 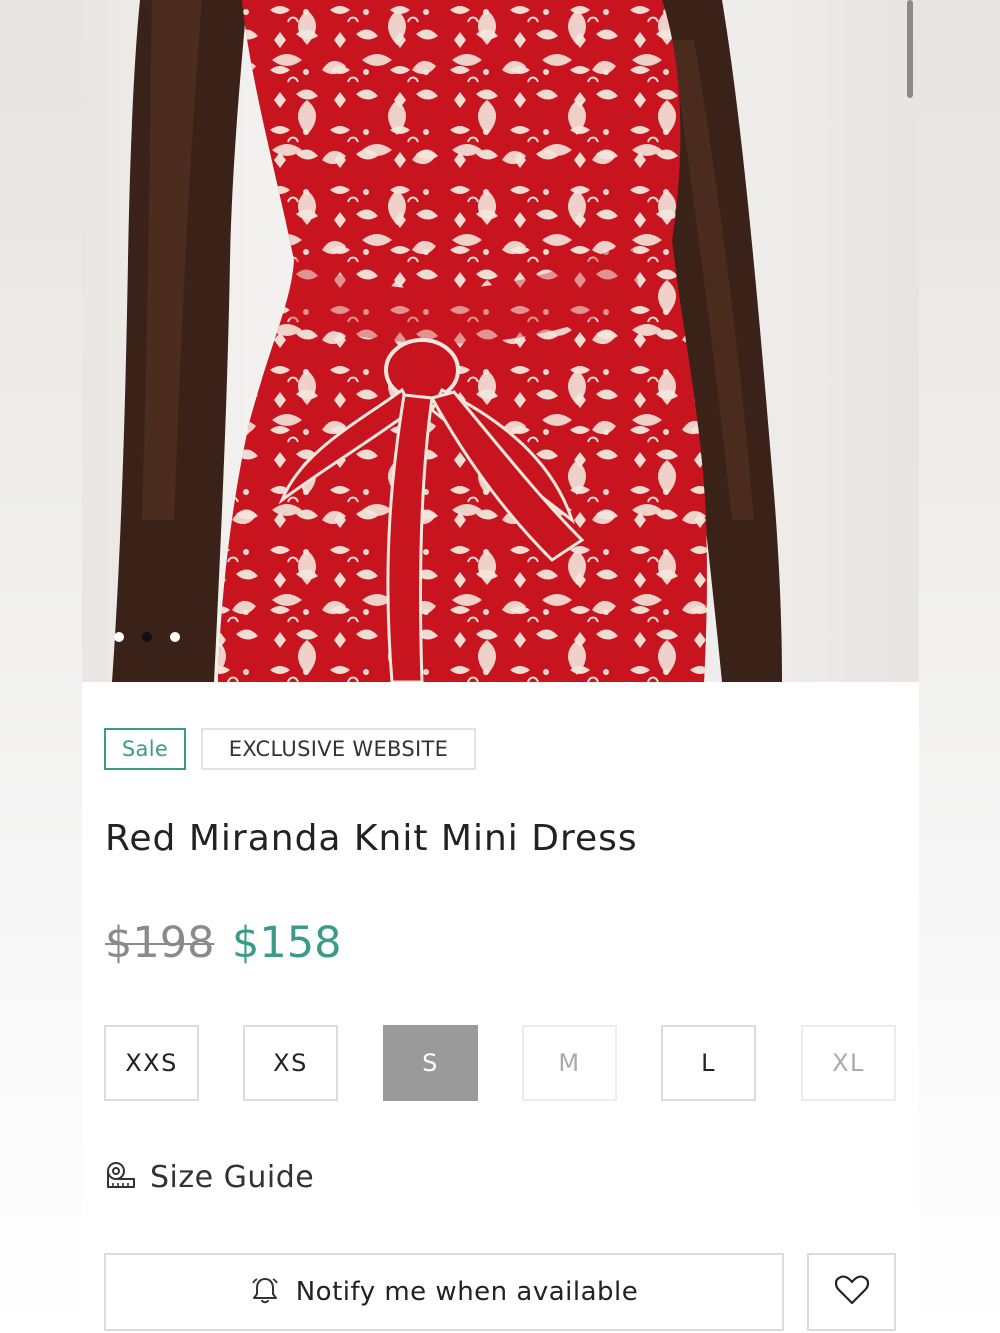 I want to click on notify-me-label: Notify me when available, so click(x=467, y=1292).